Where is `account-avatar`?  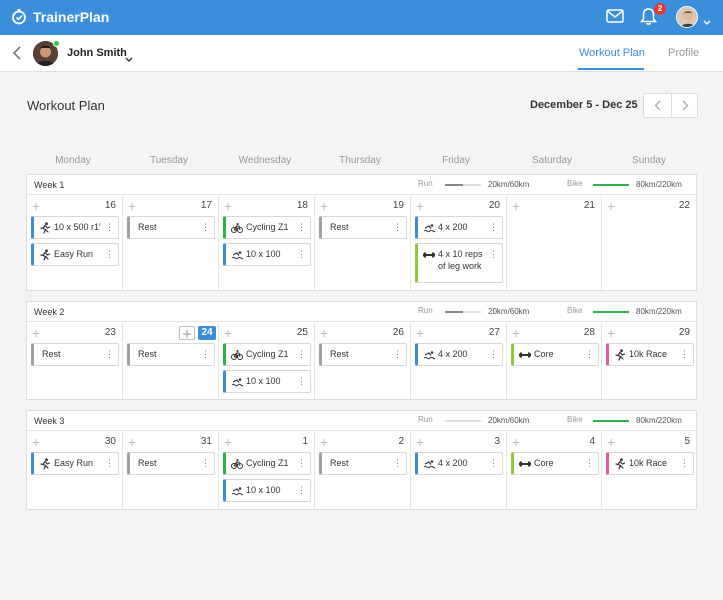
account-avatar is located at coordinates (687, 17).